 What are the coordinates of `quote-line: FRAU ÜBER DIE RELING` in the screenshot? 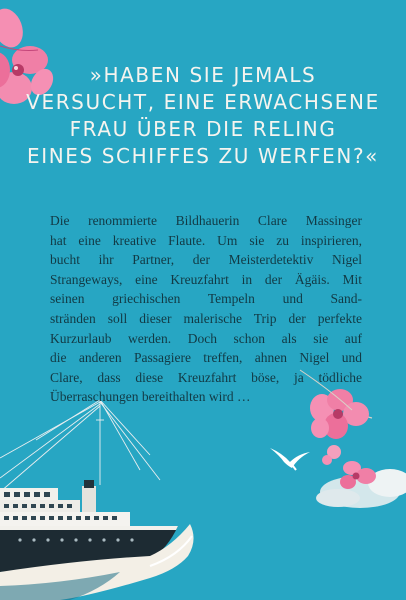 It's located at (203, 129).